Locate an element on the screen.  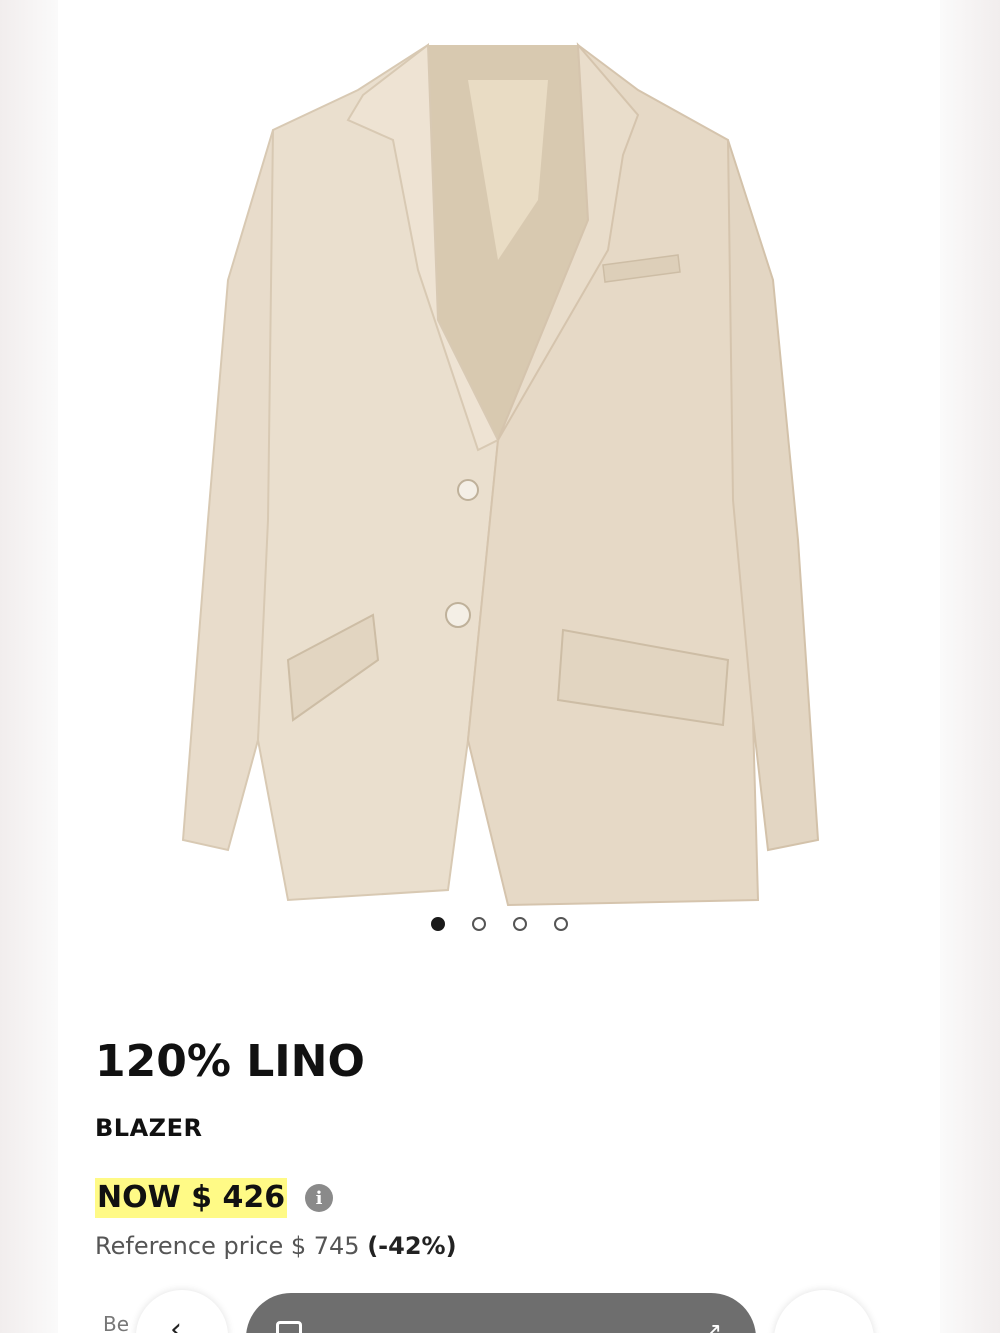
share-icon: ↗ is located at coordinates (713, 1326).